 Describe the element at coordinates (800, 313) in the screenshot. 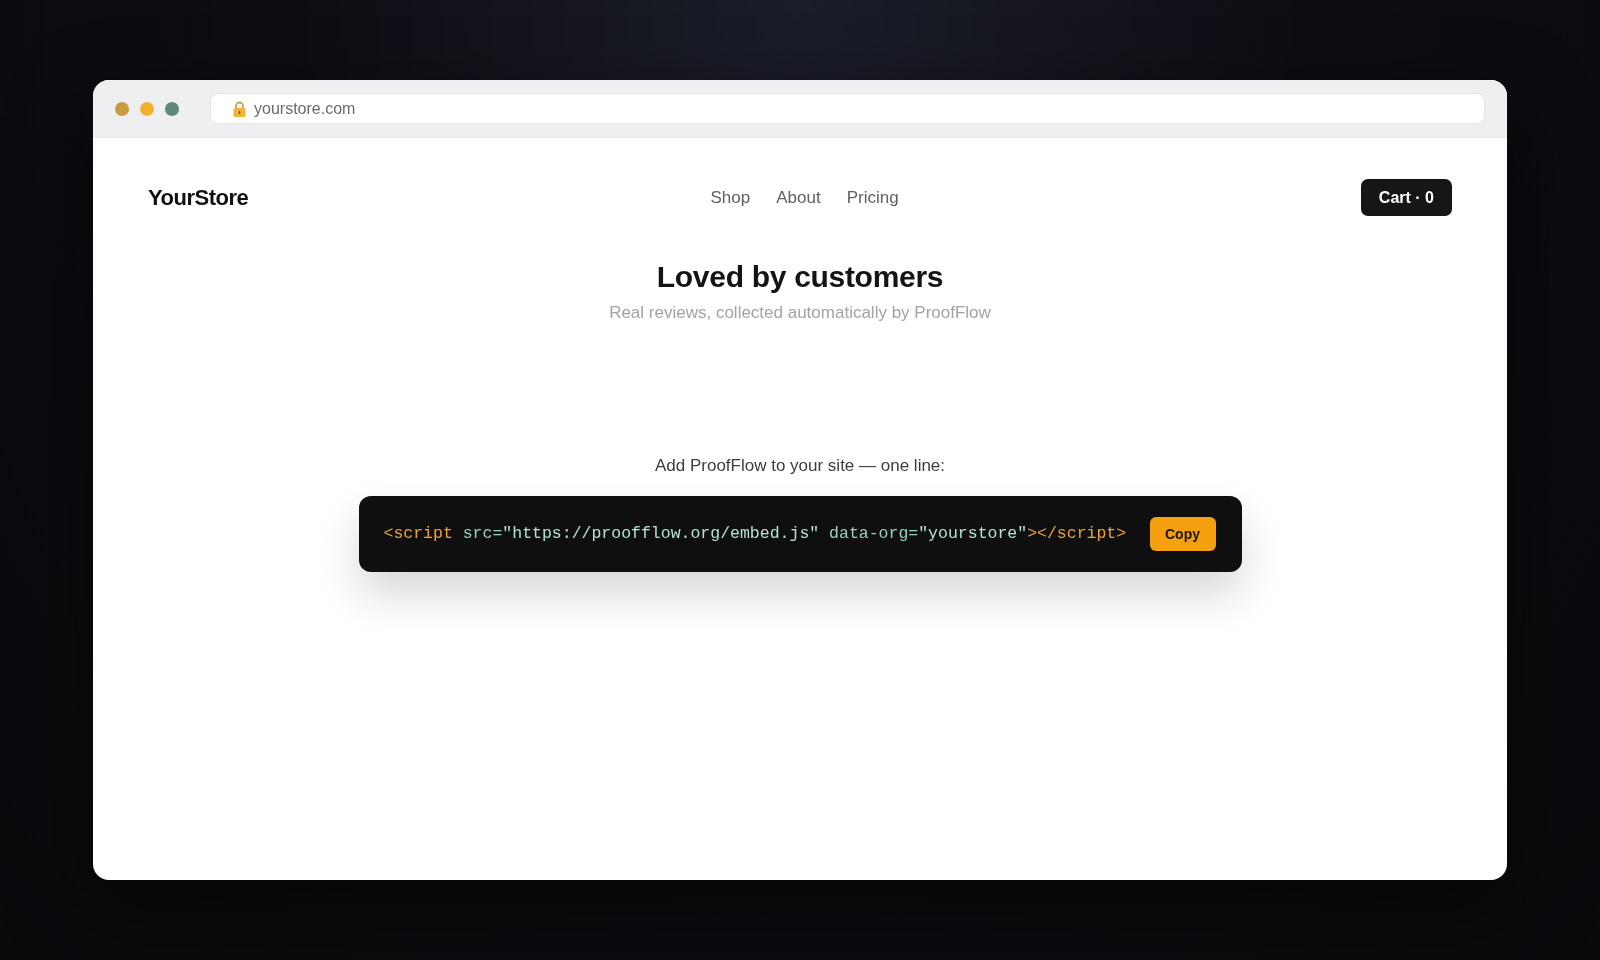

I see `section-subtitle: Real reviews, collected automatically by ProofFlow` at that location.